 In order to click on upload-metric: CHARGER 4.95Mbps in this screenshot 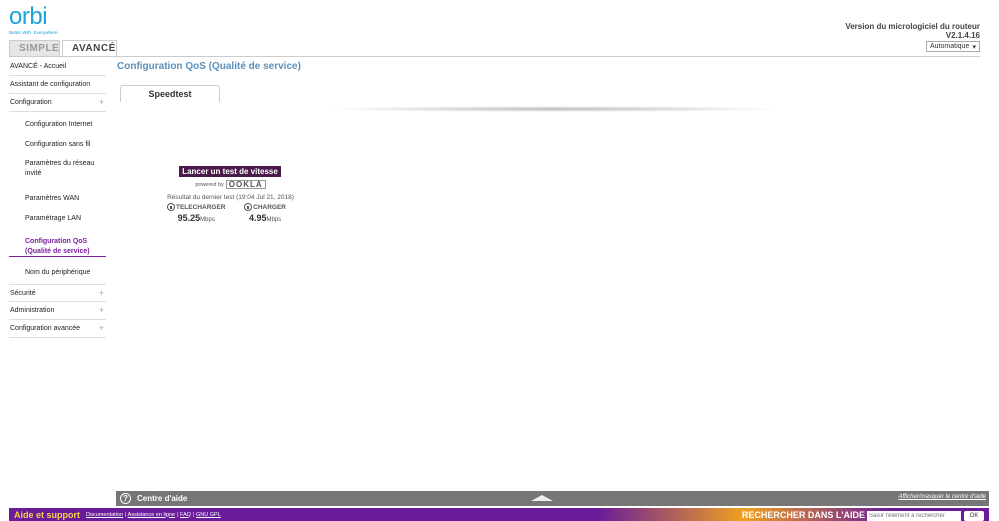, I will do `click(265, 213)`.